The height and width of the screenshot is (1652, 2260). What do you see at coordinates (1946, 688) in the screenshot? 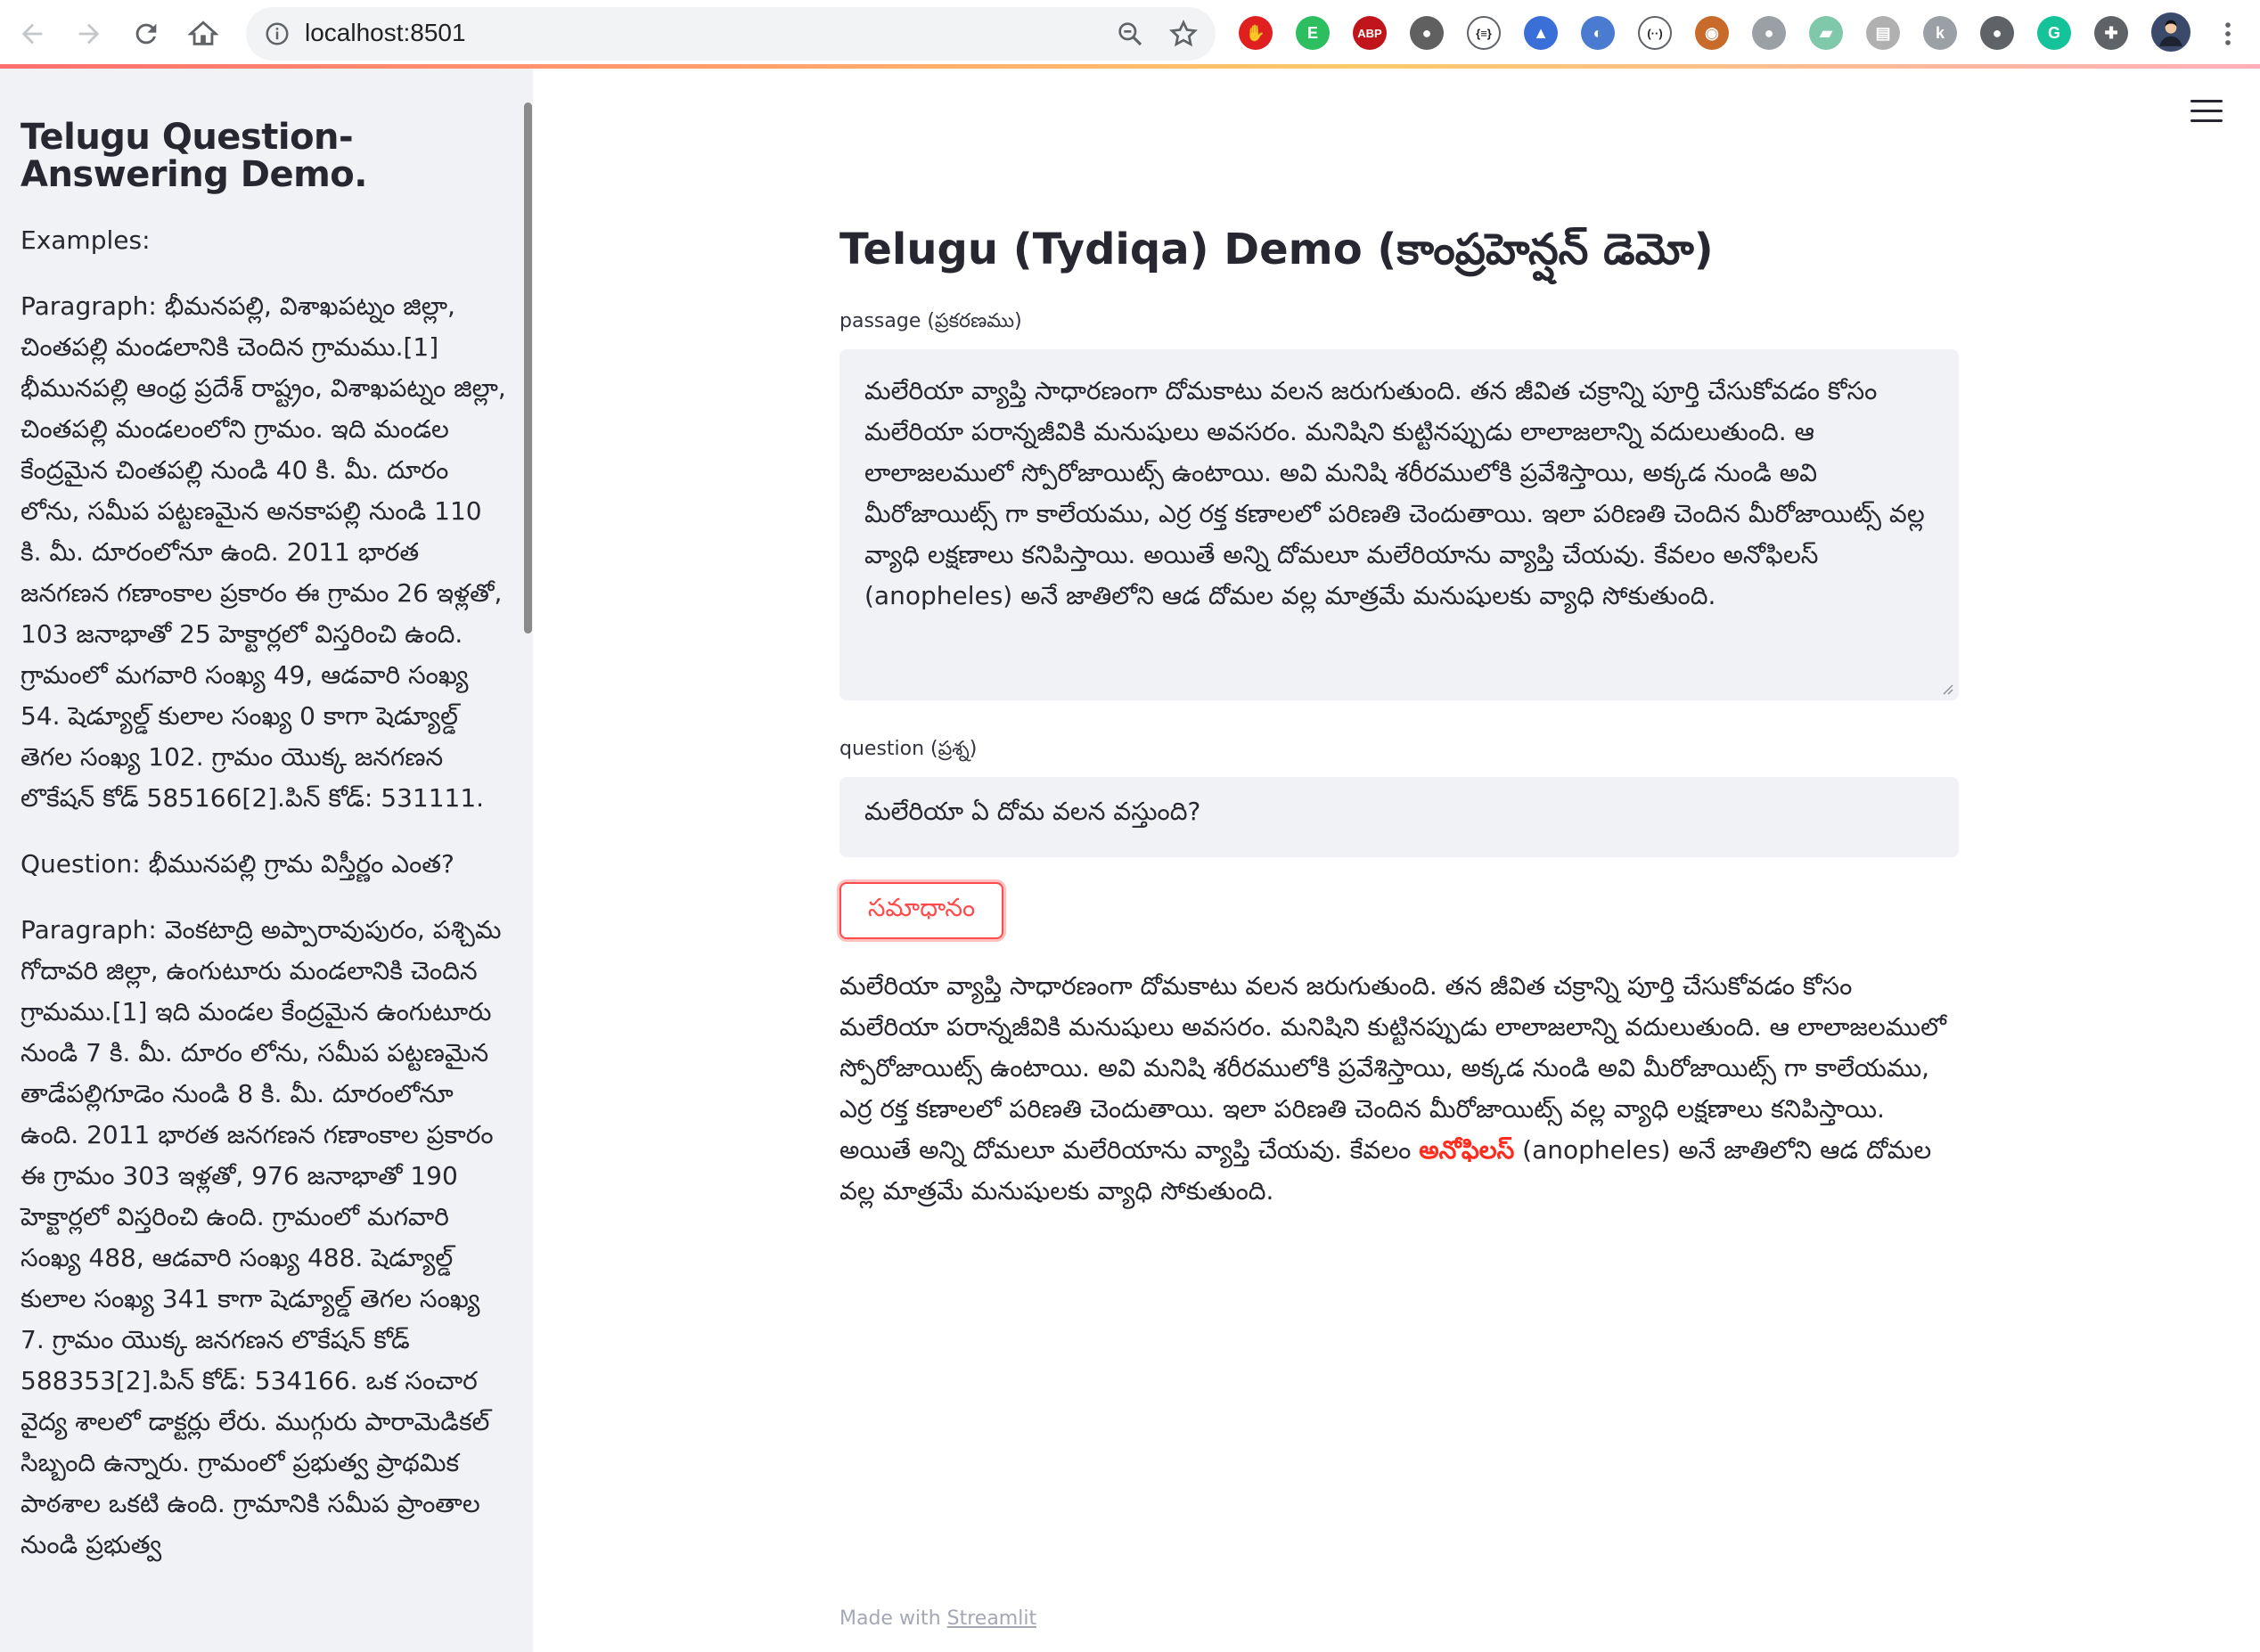
I see `resize-handle-icon` at bounding box center [1946, 688].